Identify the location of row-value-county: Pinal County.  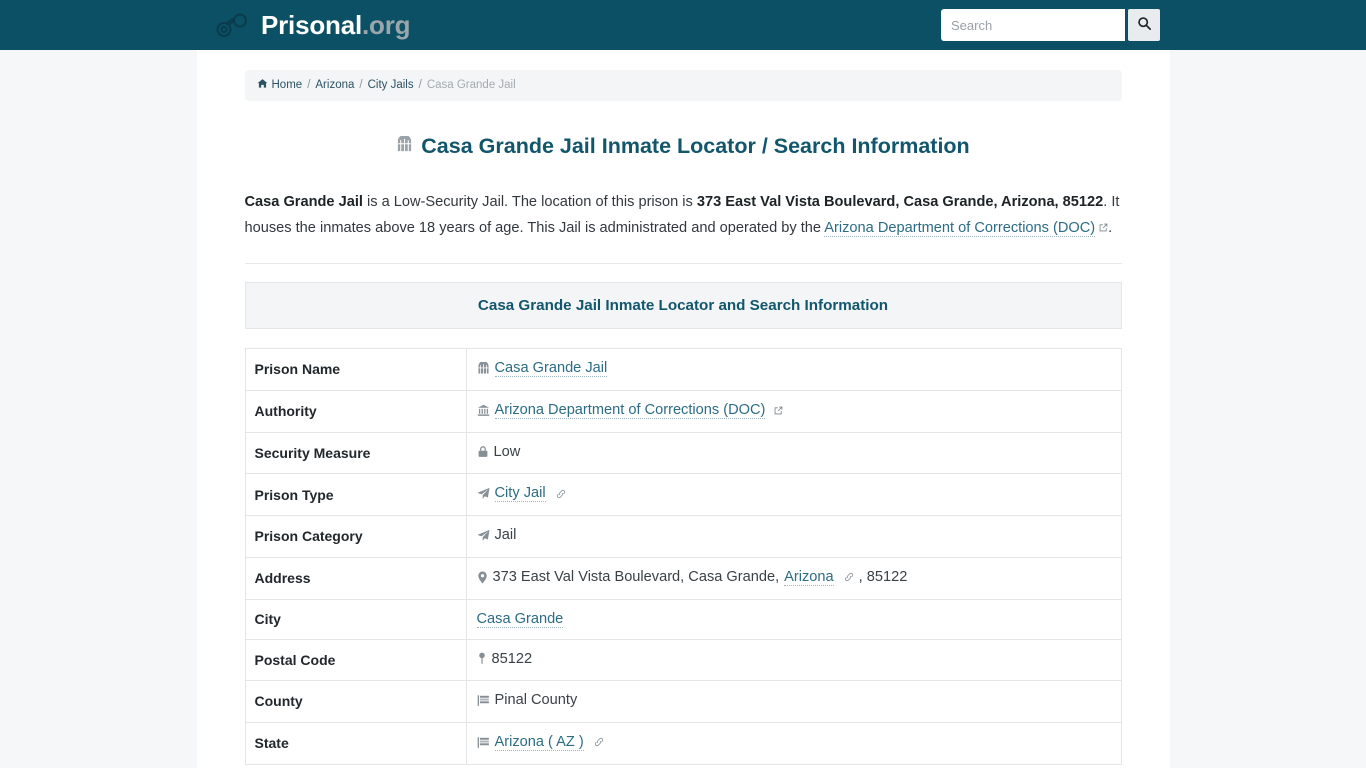
(794, 701).